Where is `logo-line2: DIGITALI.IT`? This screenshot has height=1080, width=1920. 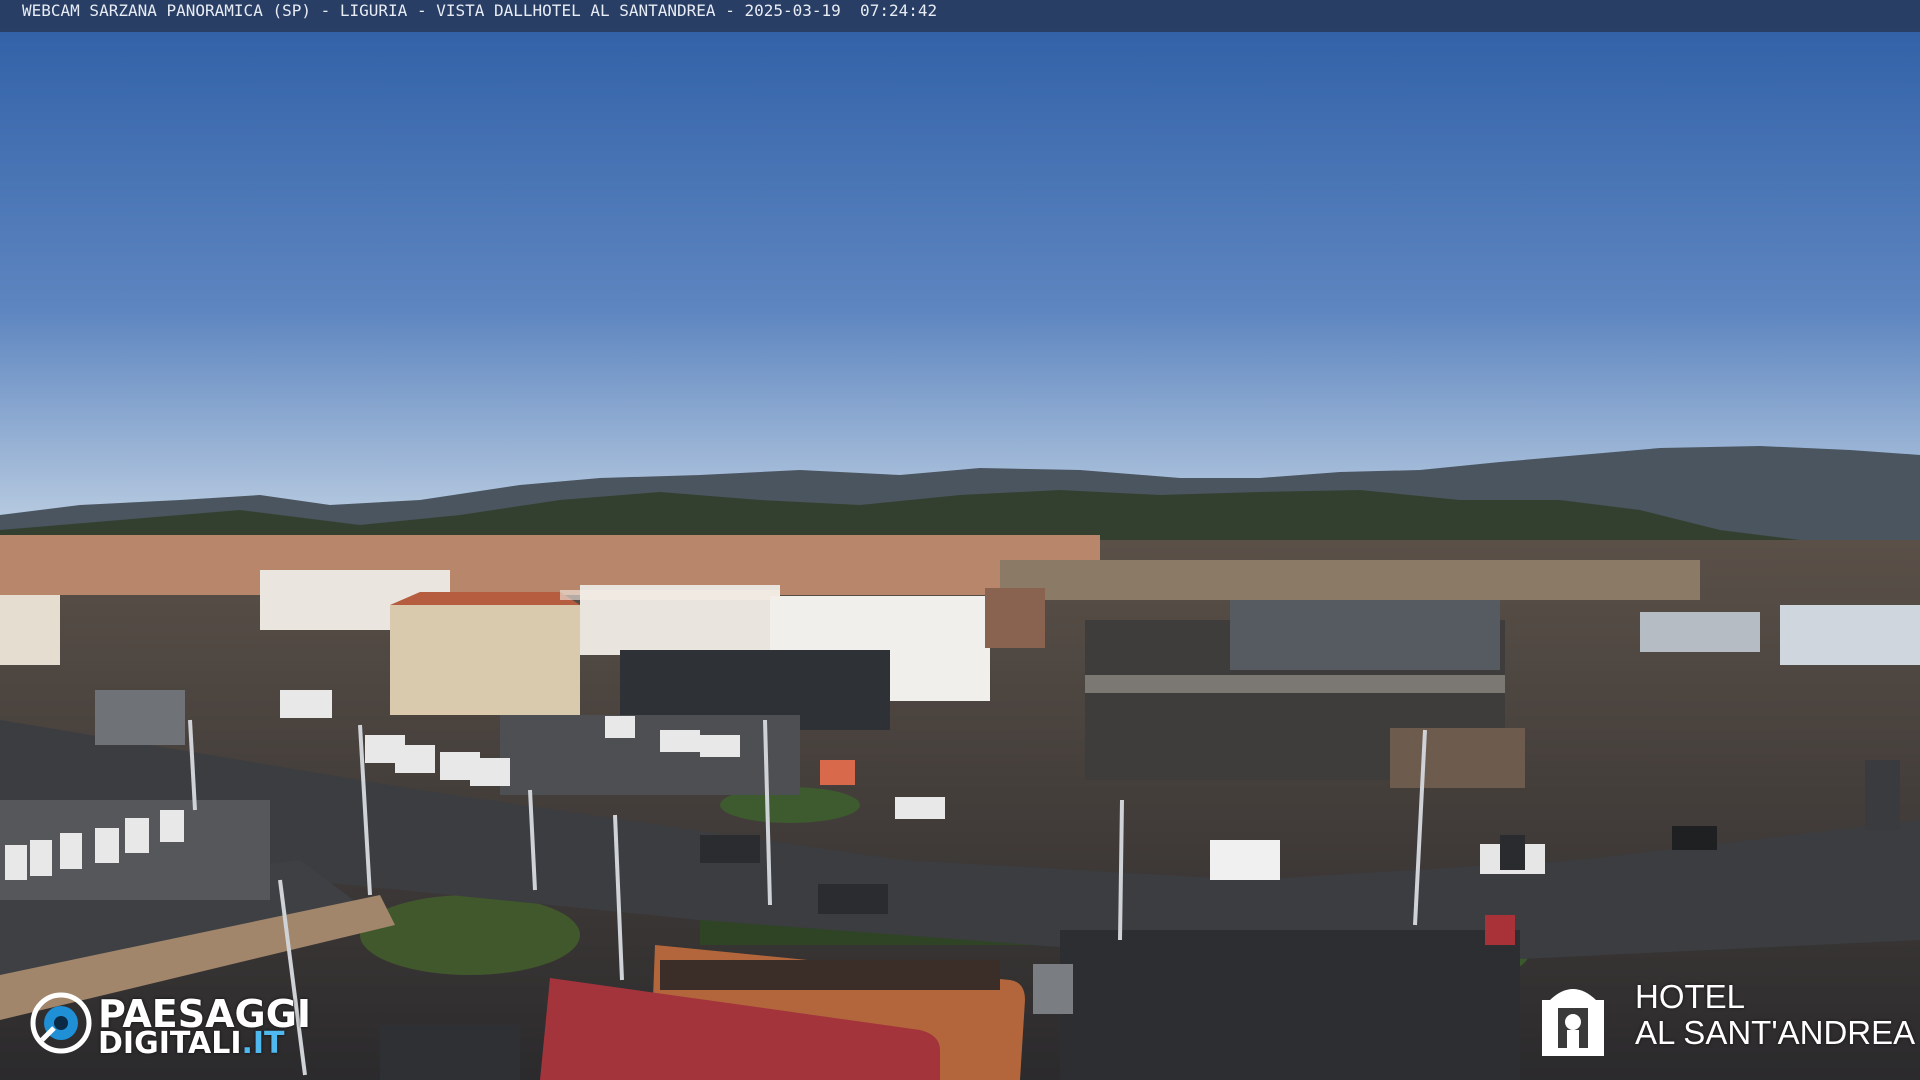
logo-line2: DIGITALI.IT is located at coordinates (191, 1043).